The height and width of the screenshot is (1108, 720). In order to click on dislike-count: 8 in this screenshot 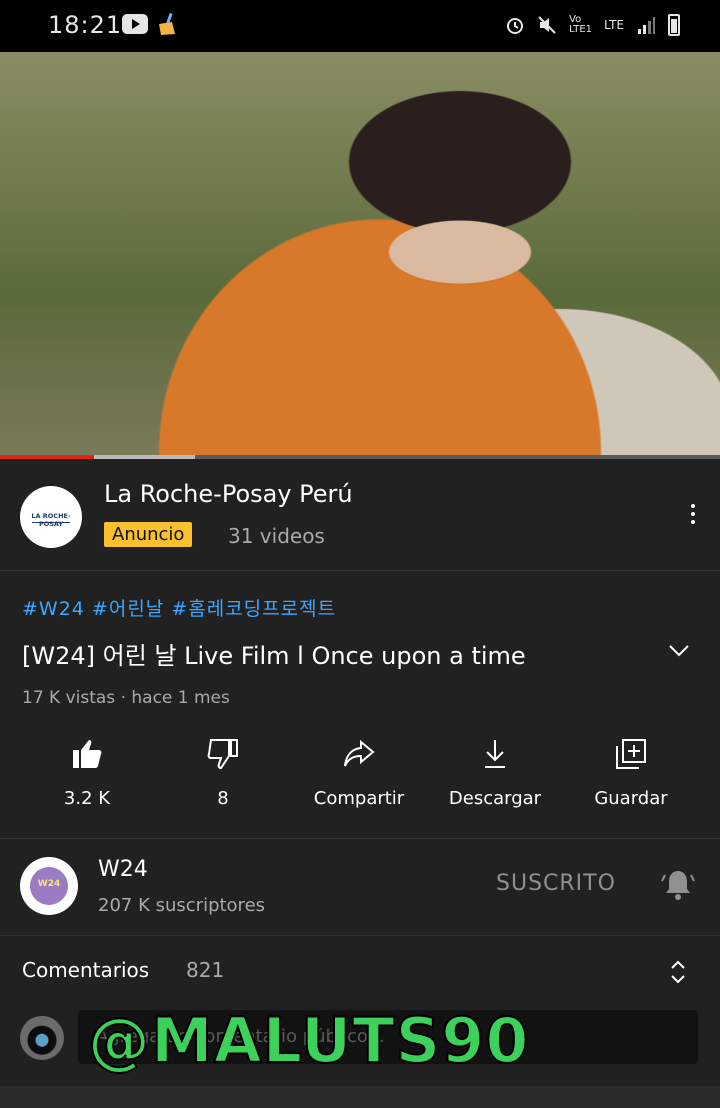, I will do `click(223, 798)`.